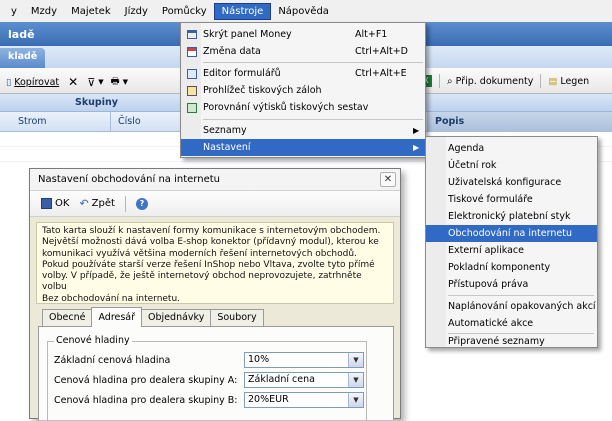 The height and width of the screenshot is (421, 612). I want to click on save-icon, so click(46, 203).